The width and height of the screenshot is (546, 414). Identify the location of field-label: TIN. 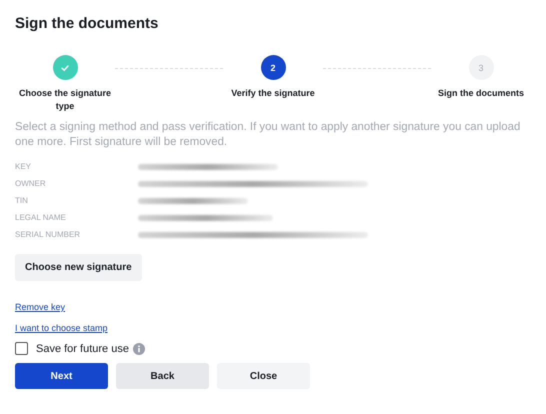
(22, 200).